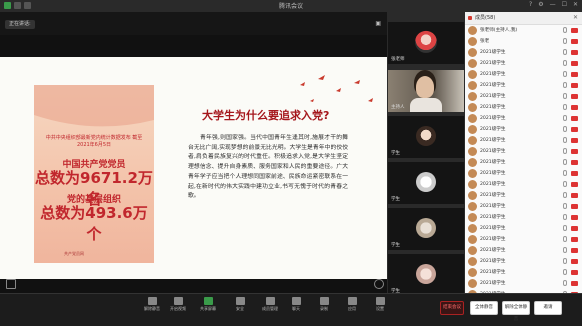 The height and width of the screenshot is (326, 582). What do you see at coordinates (378, 23) in the screenshot?
I see `view-toggle-icon: ▣` at bounding box center [378, 23].